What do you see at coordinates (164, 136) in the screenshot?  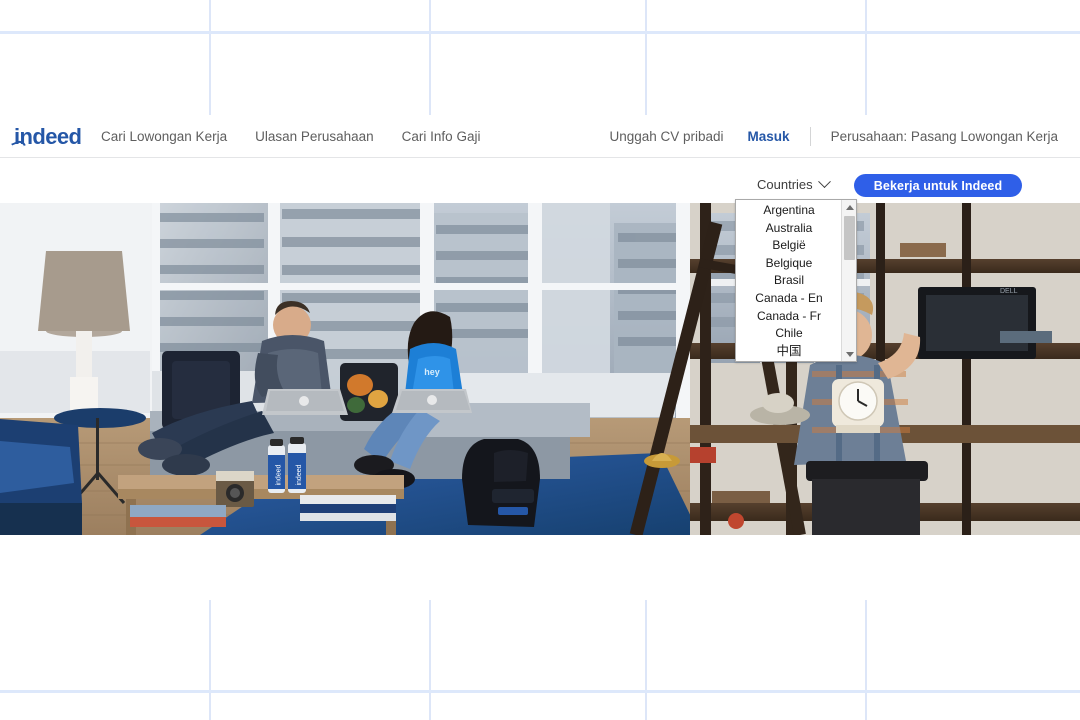 I see `nav-find-jobs: Cari Lowongan Kerja` at bounding box center [164, 136].